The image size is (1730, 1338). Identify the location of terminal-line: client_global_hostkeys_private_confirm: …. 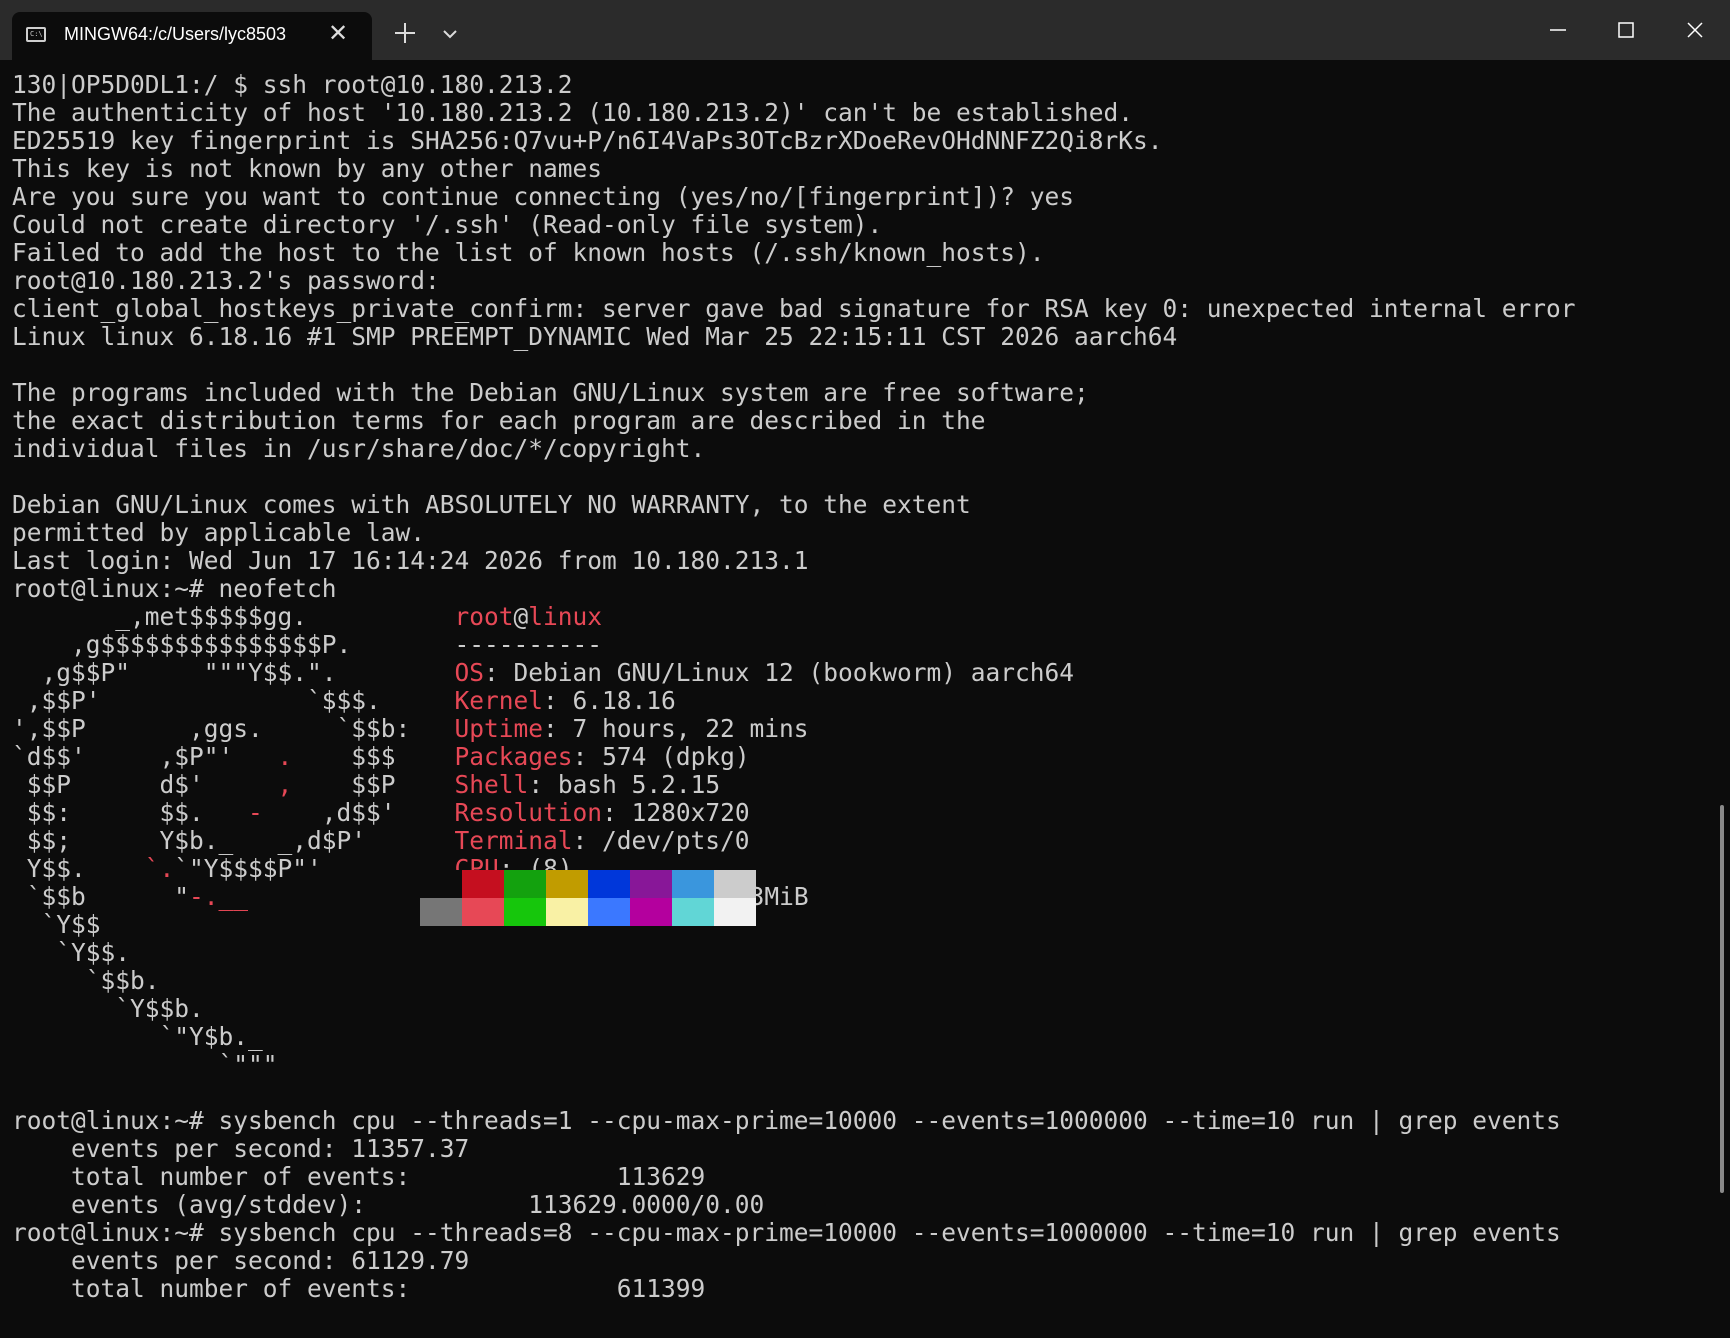
(794, 308).